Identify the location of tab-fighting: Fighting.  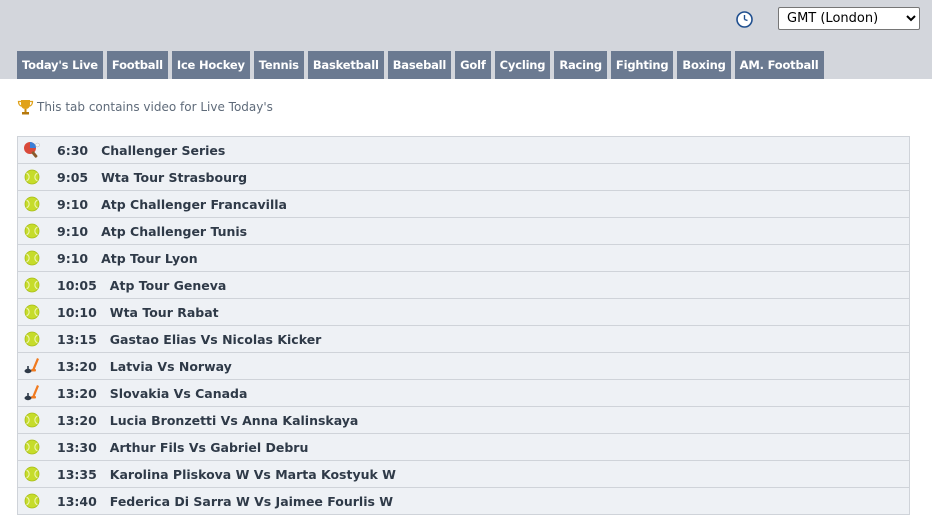
(642, 65).